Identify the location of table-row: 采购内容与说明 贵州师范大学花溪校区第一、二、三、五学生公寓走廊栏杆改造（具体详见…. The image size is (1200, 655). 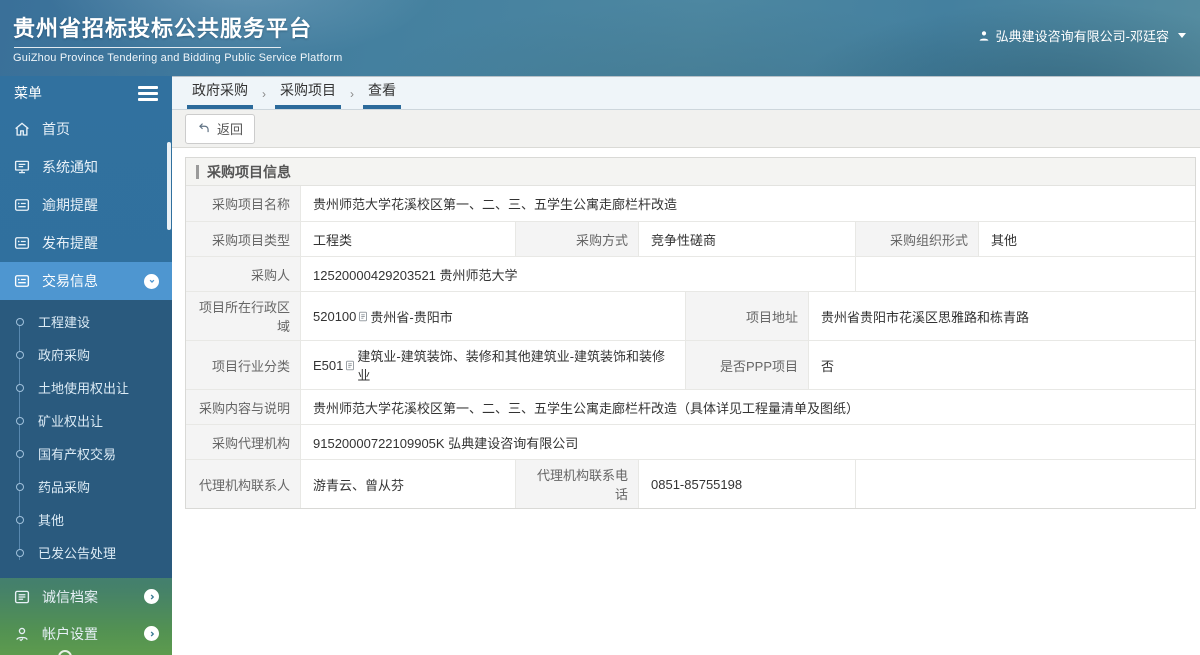
(690, 406).